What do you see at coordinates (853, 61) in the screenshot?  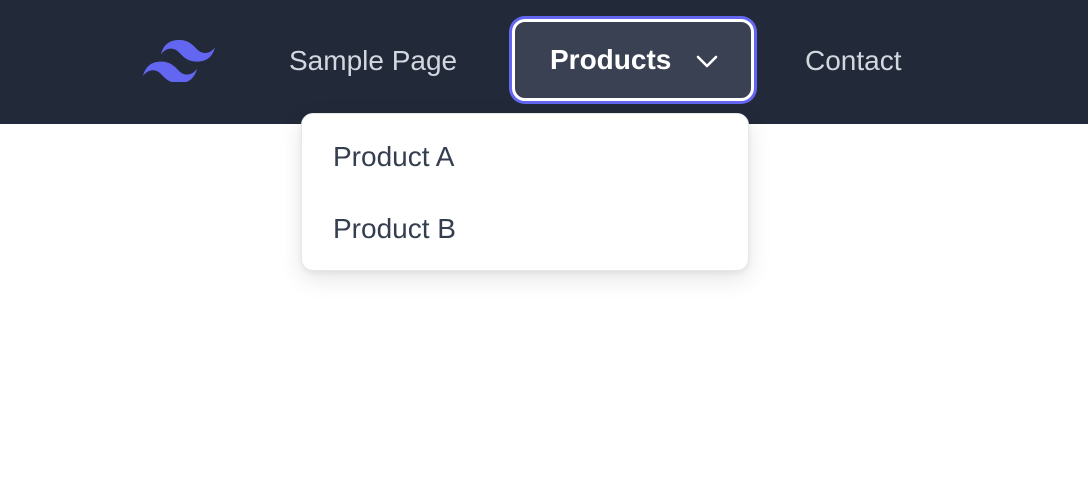 I see `nav-link-contact: Contact` at bounding box center [853, 61].